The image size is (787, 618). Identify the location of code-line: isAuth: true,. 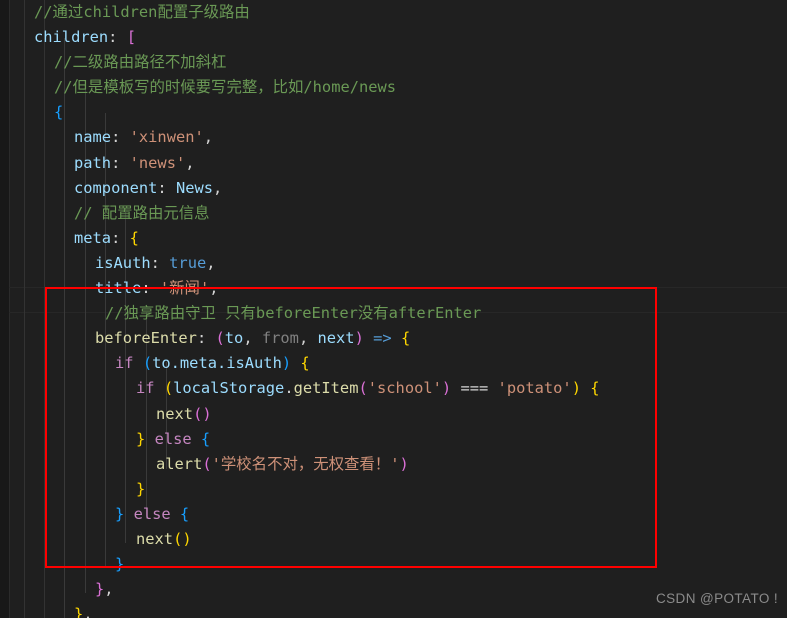
(393, 263).